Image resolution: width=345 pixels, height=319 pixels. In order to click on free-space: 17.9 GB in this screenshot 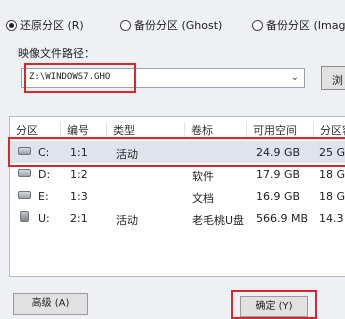, I will do `click(278, 174)`.